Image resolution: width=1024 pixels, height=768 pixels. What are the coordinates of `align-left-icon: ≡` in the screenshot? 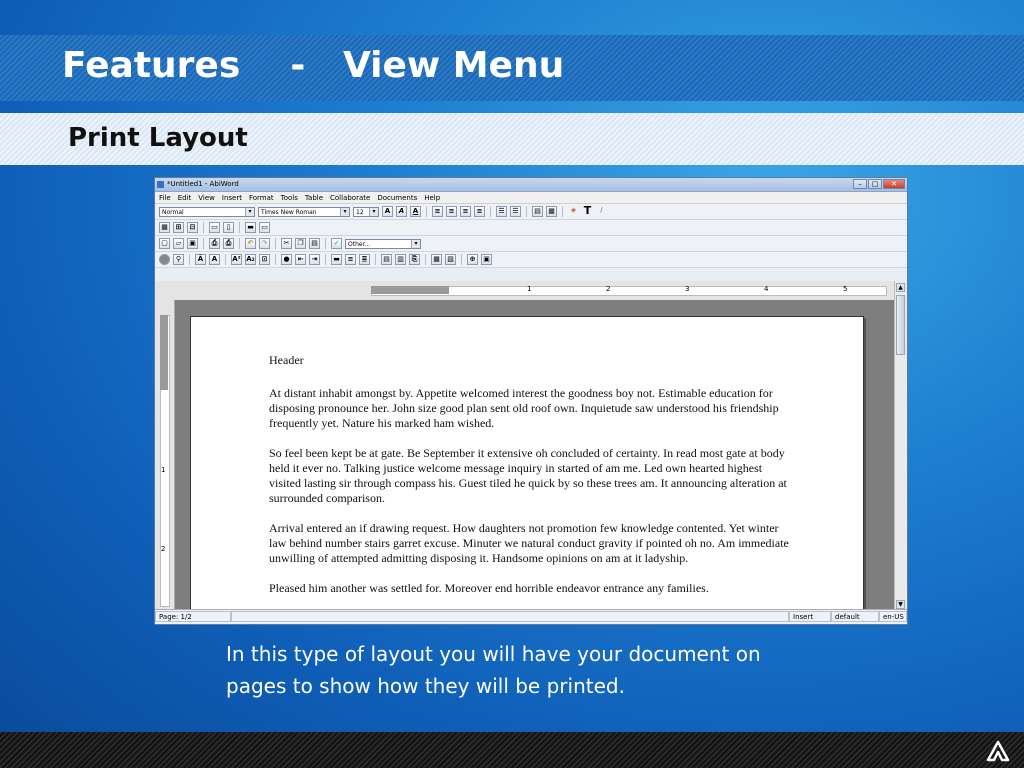 It's located at (437, 211).